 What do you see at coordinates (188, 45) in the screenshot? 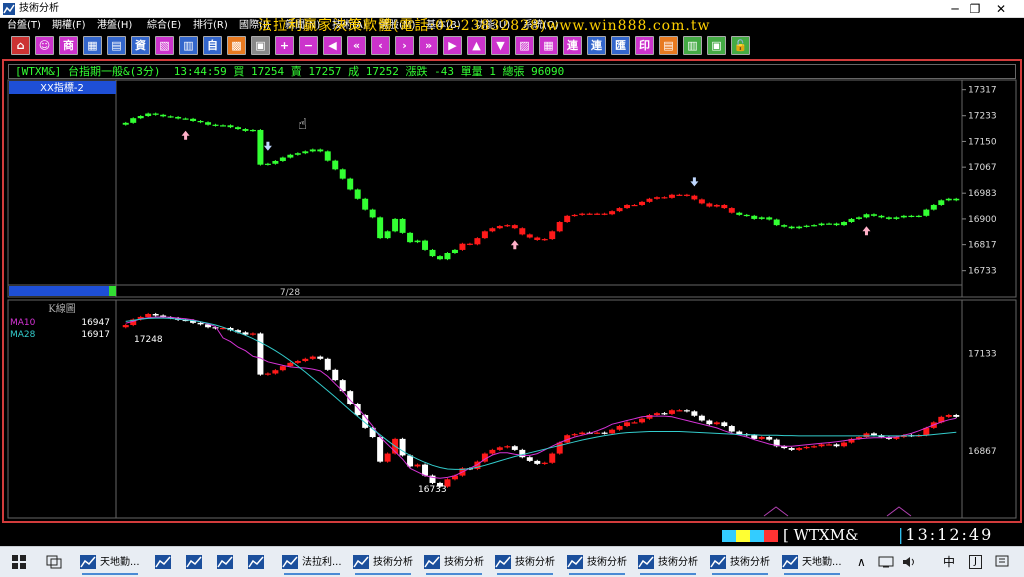
I see `toolbar-button-7: ▥` at bounding box center [188, 45].